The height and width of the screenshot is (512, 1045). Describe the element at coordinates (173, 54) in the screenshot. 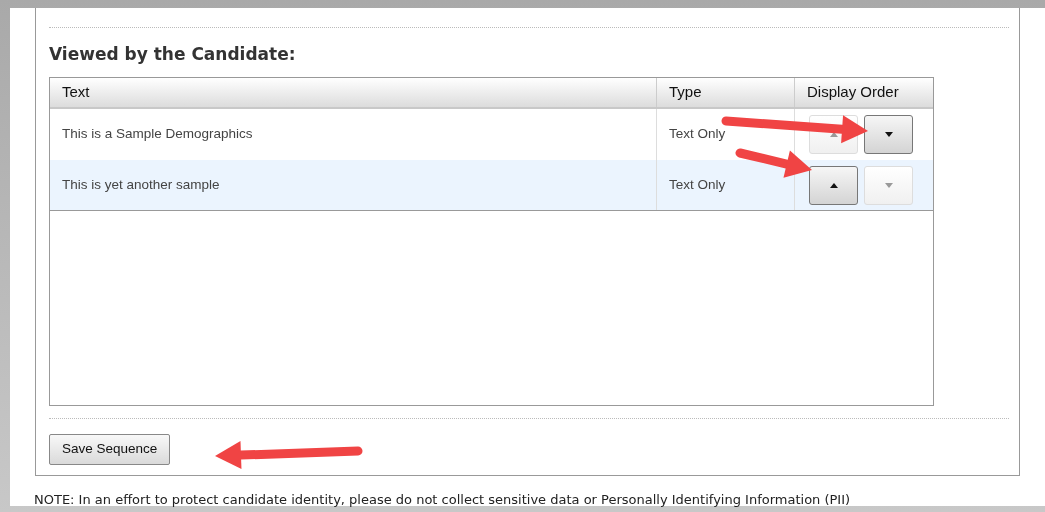

I see `section-heading: Viewed by the Candidate:` at that location.